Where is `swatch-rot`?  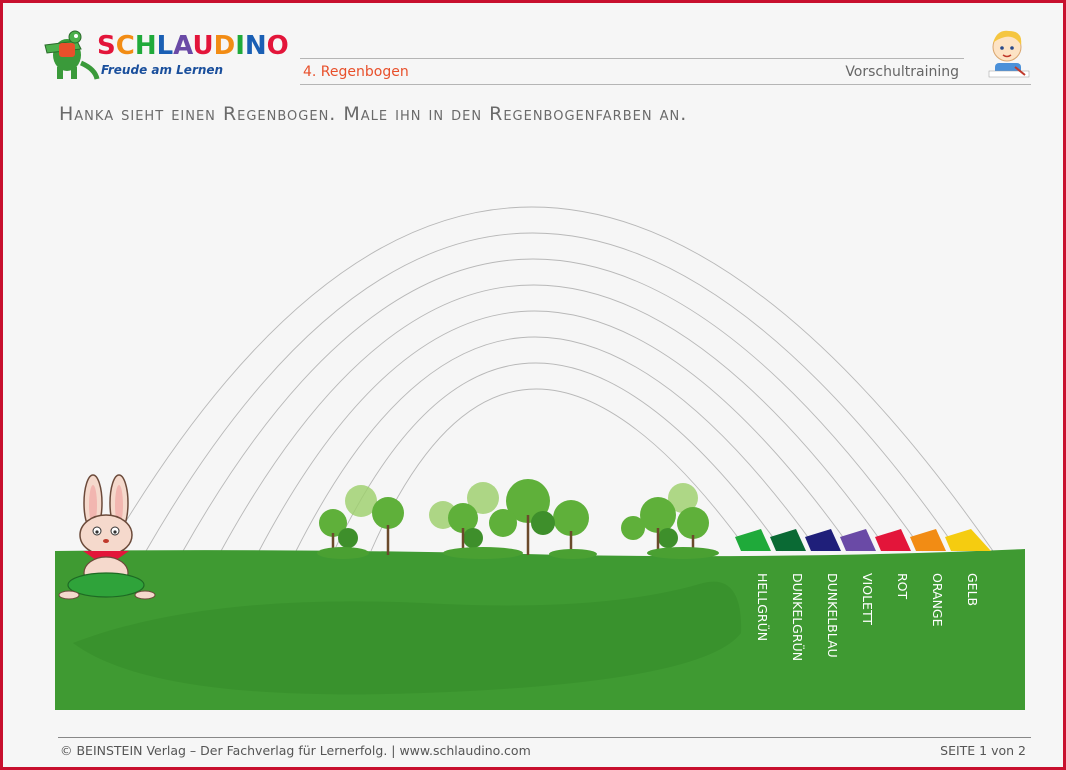 swatch-rot is located at coordinates (893, 540).